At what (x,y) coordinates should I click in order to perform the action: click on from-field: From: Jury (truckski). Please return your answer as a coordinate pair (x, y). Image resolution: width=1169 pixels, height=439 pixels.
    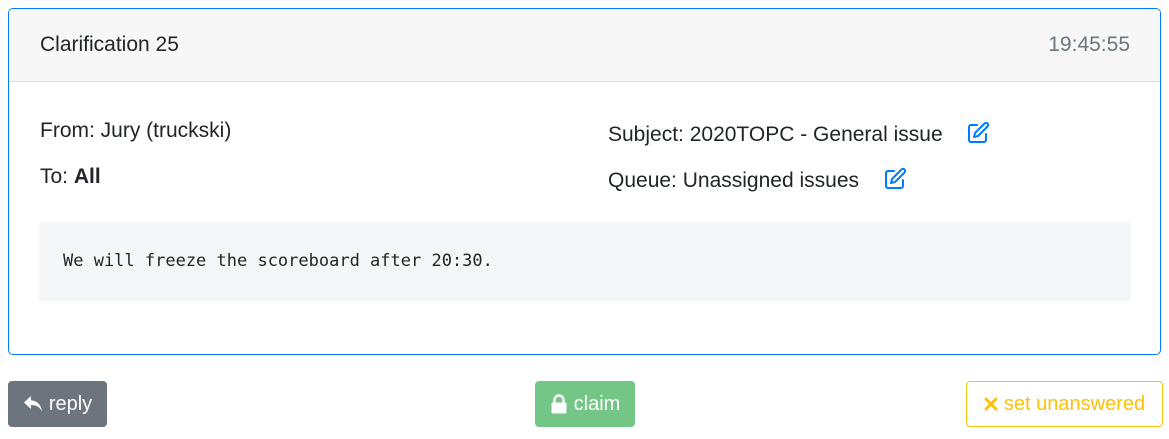
    Looking at the image, I should click on (135, 131).